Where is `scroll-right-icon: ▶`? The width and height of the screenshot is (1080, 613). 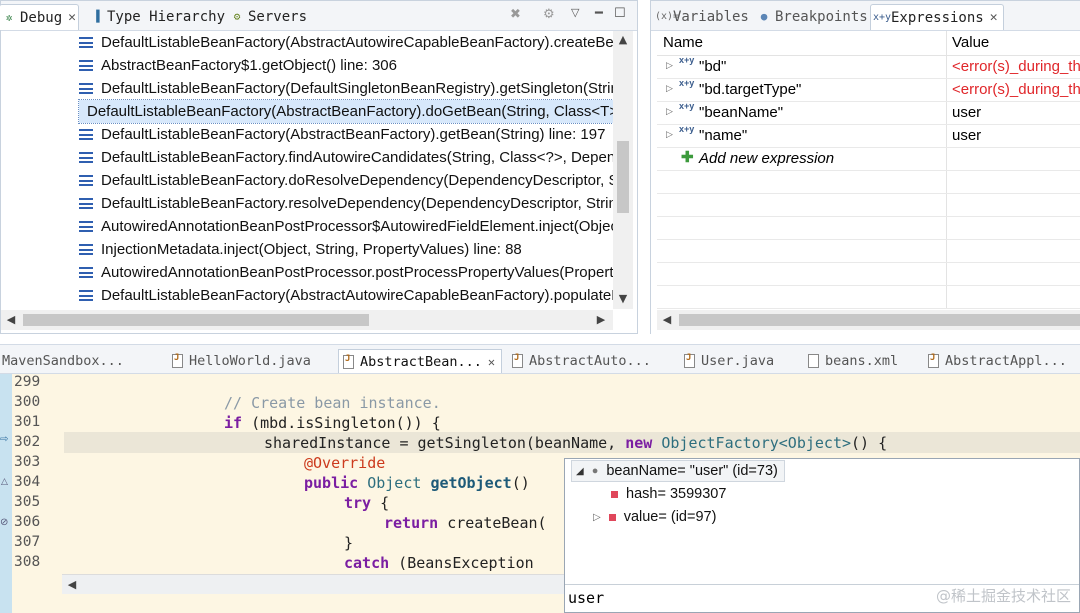
scroll-right-icon: ▶ is located at coordinates (601, 319).